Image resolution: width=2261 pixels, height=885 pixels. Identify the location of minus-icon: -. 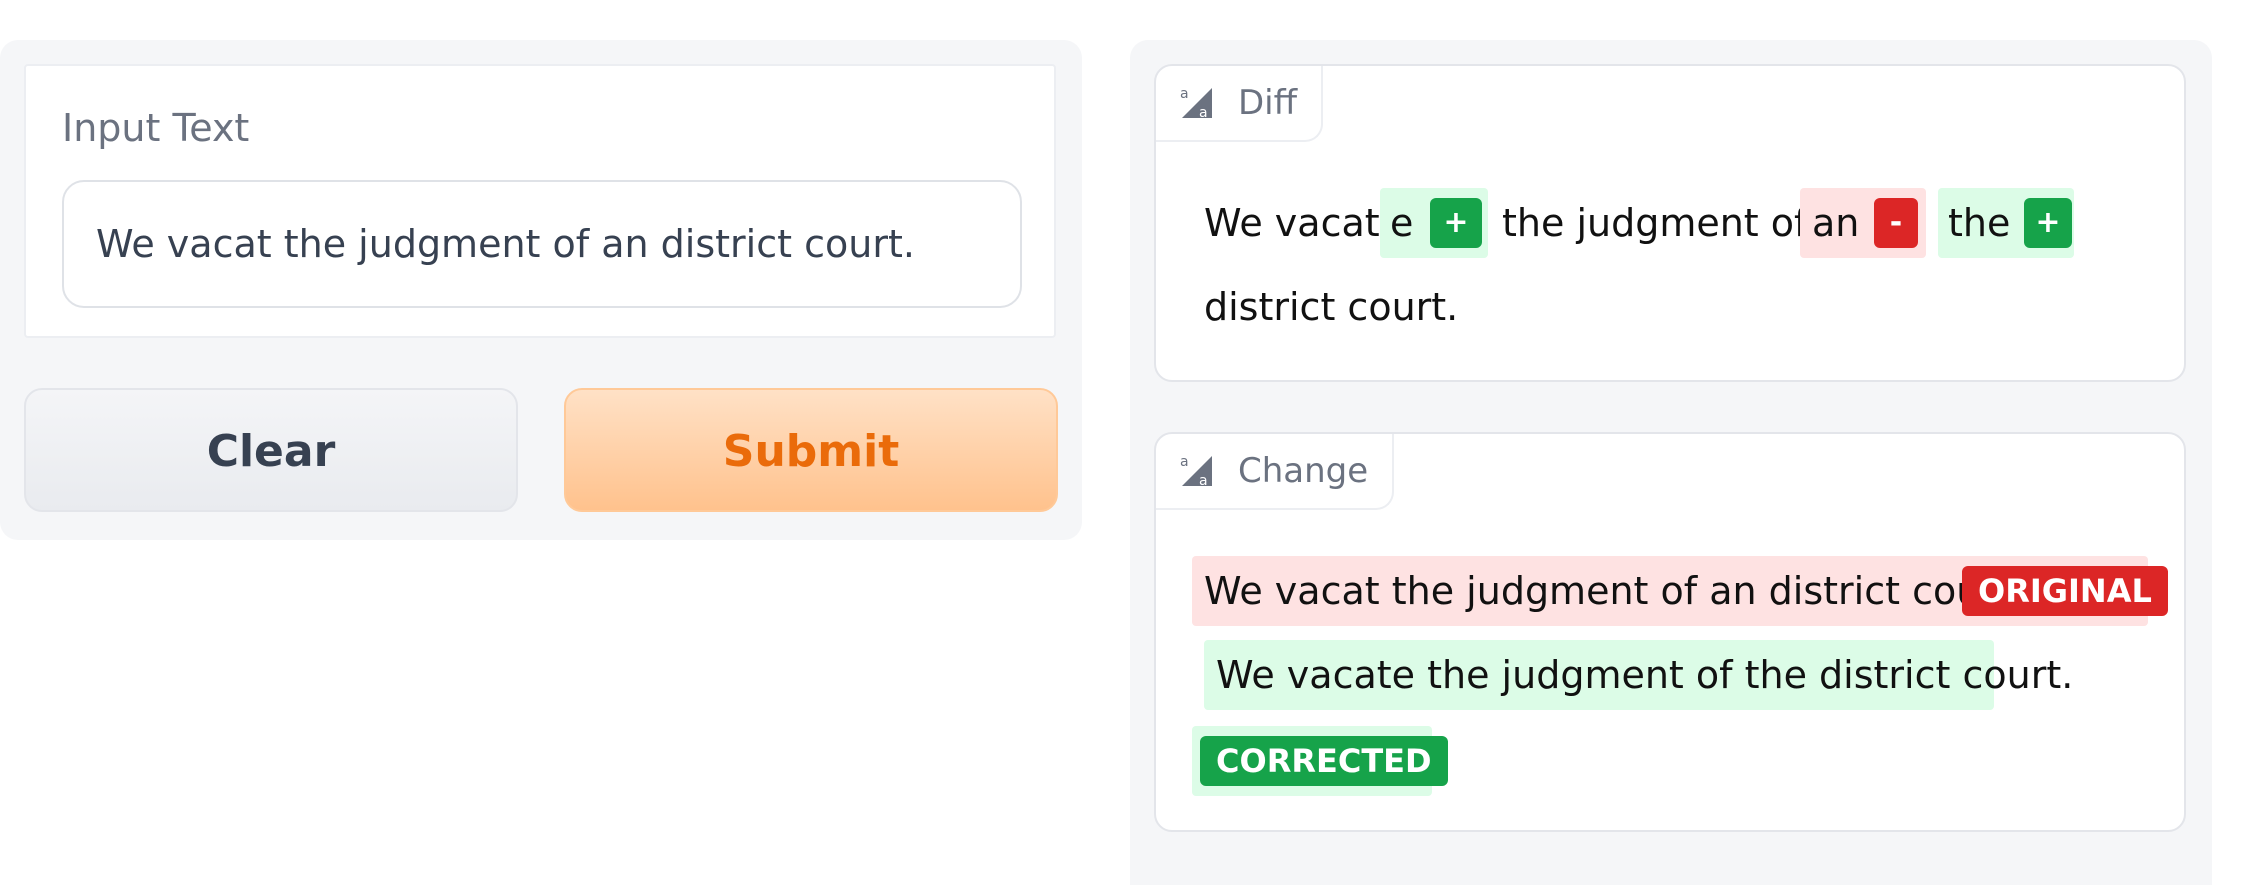
(1896, 223).